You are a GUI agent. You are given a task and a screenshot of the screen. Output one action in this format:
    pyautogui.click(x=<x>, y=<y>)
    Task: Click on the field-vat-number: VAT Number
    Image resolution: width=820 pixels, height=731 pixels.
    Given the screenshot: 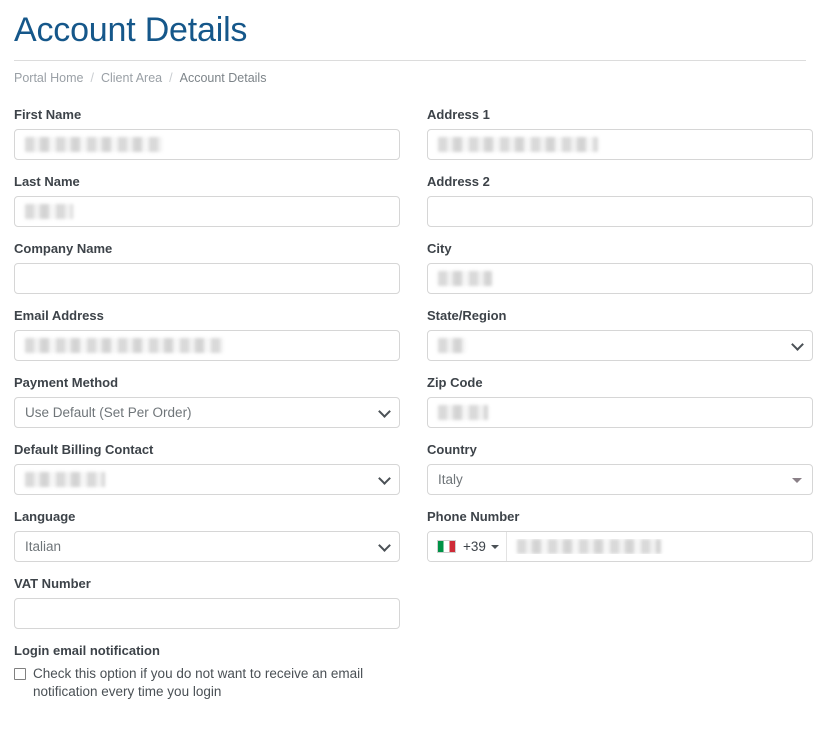 What is the action you would take?
    pyautogui.click(x=207, y=602)
    